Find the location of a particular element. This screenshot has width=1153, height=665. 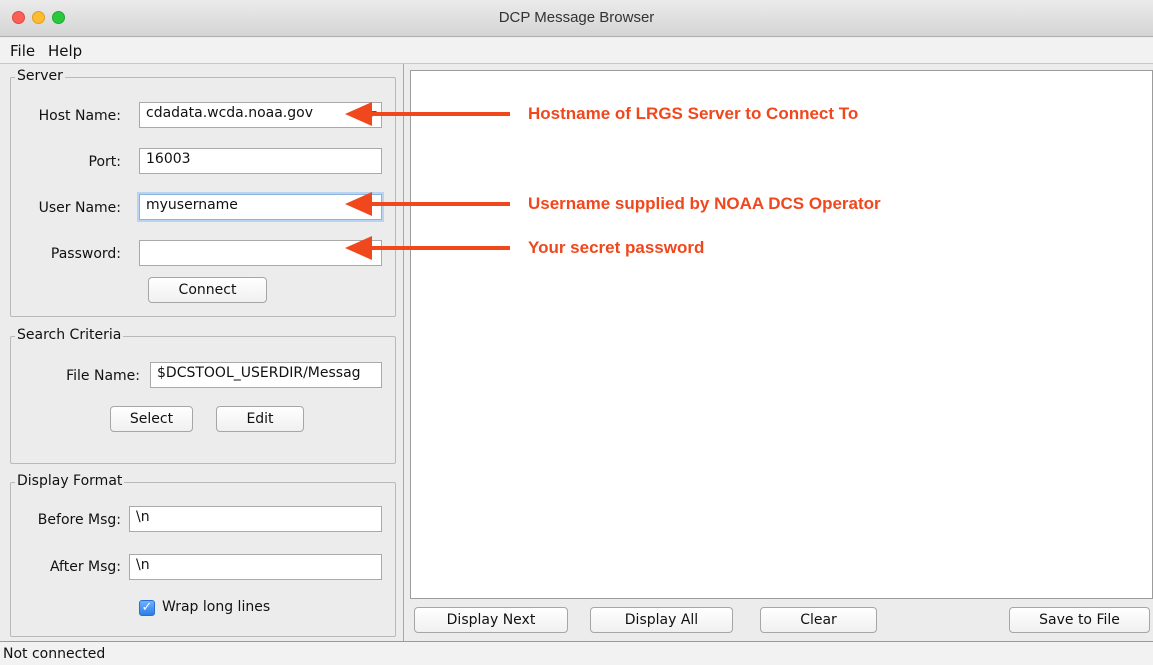

arrow-head-hostname is located at coordinates (358, 114).